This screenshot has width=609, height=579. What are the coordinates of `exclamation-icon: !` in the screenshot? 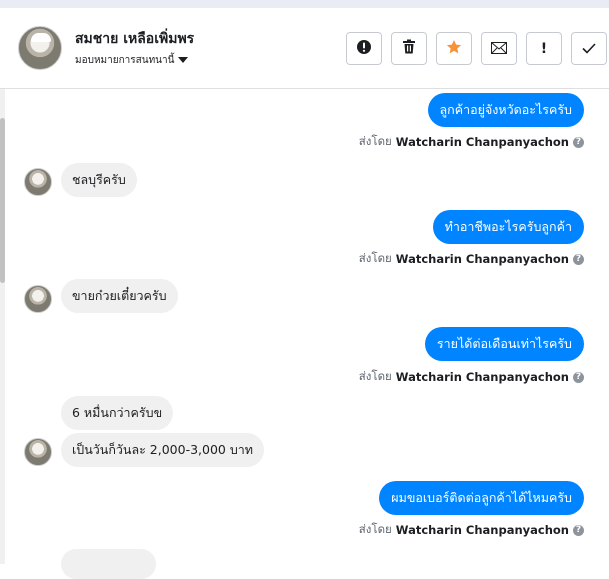 It's located at (544, 48).